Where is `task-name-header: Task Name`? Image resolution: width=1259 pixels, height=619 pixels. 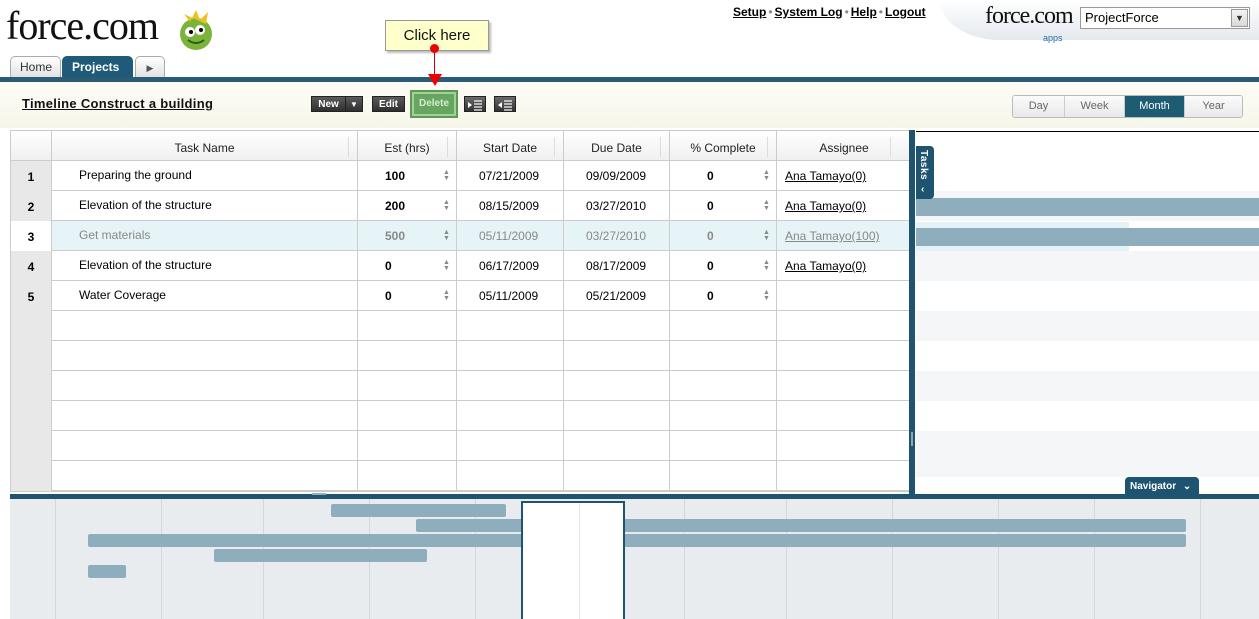
task-name-header: Task Name is located at coordinates (205, 146).